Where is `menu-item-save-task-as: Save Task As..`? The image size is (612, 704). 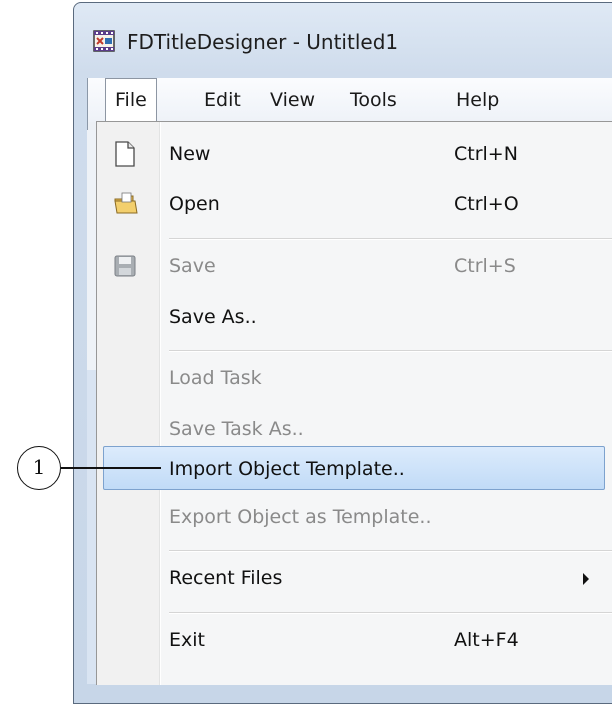 menu-item-save-task-as: Save Task As.. is located at coordinates (354, 429).